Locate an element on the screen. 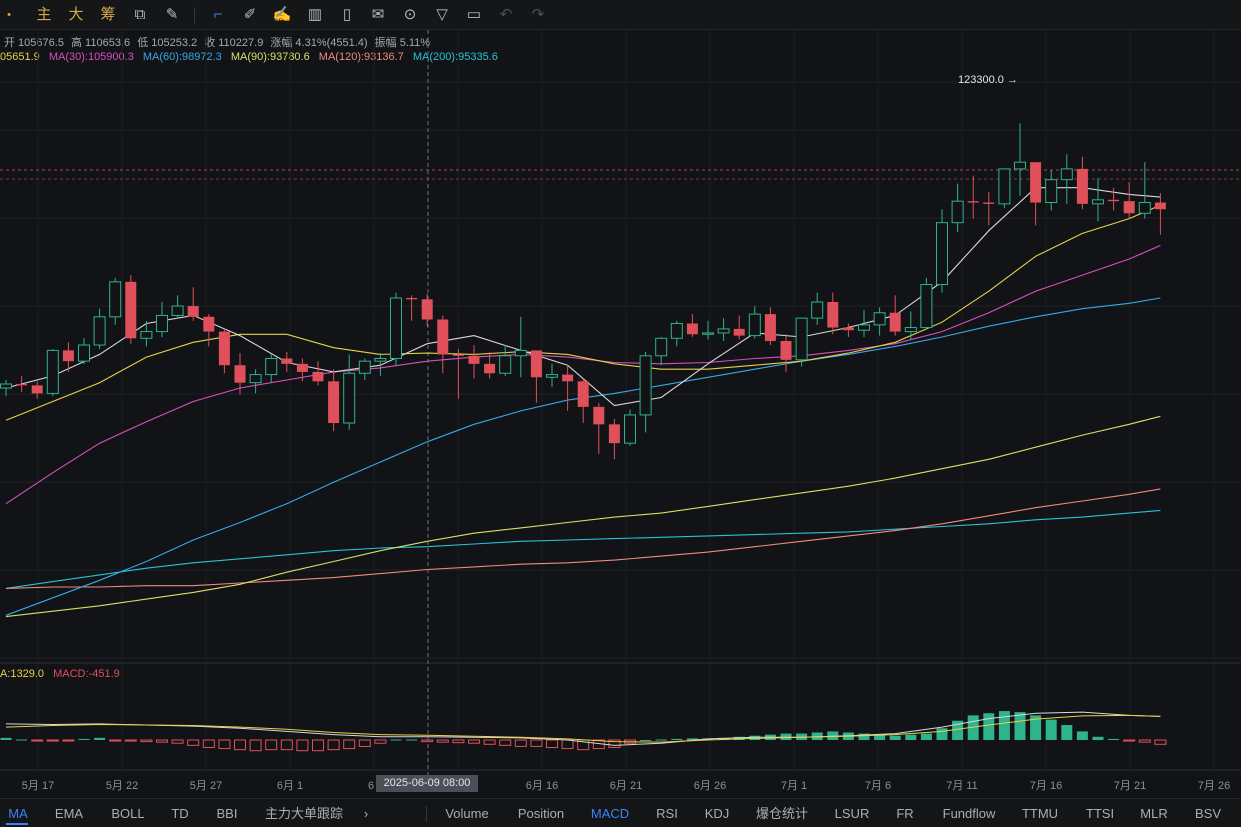 Image resolution: width=1241 pixels, height=827 pixels. x-axis-label: 6月 26 is located at coordinates (710, 786).